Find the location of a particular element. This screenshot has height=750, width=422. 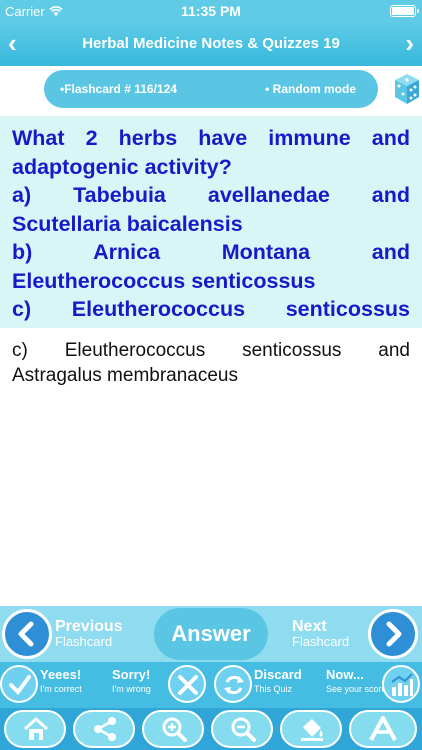

question-line: Scutellaria baicalensis is located at coordinates (127, 223).